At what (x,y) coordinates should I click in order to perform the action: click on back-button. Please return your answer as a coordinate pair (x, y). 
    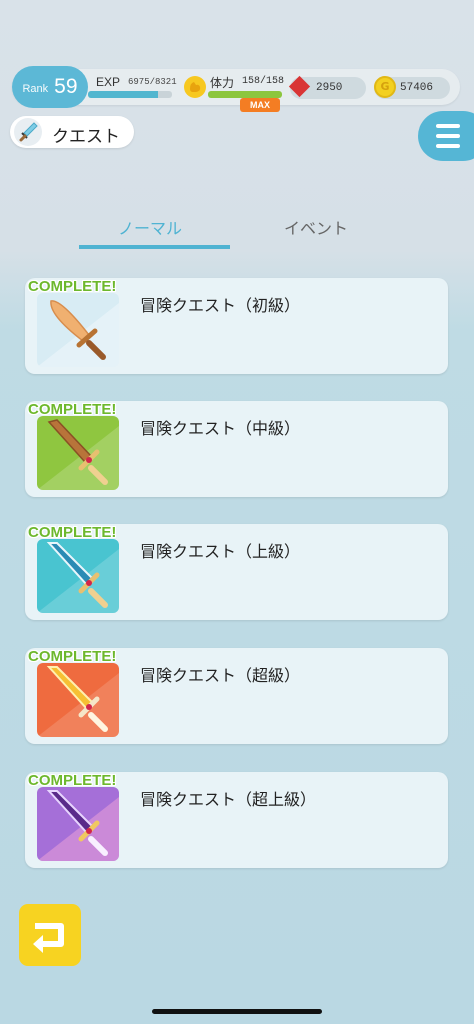
    Looking at the image, I should click on (50, 935).